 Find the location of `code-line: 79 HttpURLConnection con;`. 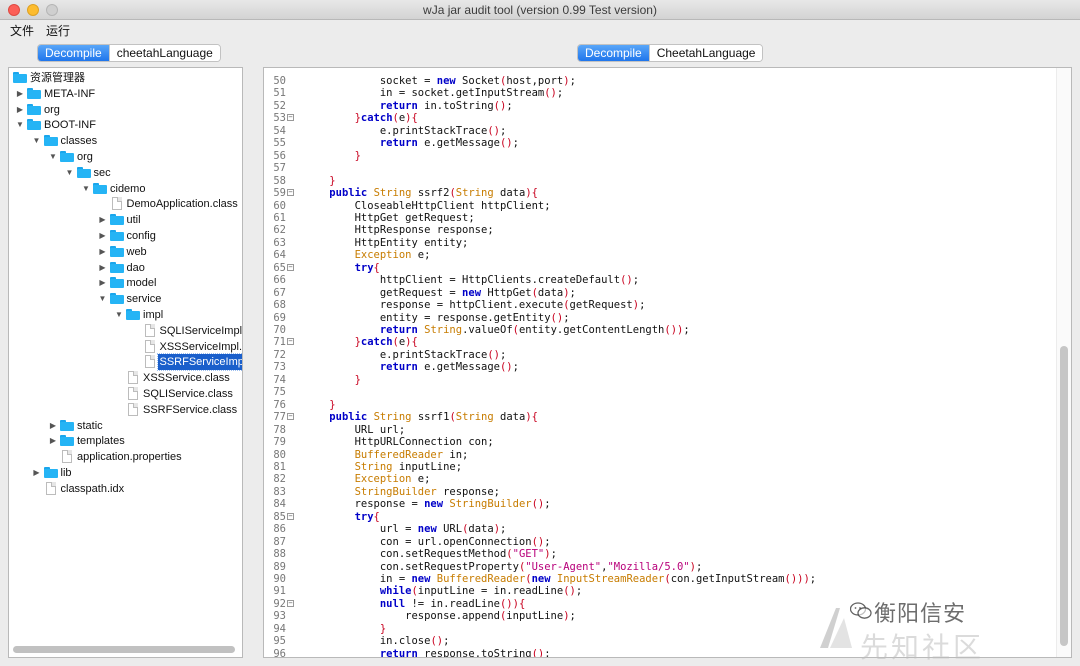

code-line: 79 HttpURLConnection con; is located at coordinates (659, 442).